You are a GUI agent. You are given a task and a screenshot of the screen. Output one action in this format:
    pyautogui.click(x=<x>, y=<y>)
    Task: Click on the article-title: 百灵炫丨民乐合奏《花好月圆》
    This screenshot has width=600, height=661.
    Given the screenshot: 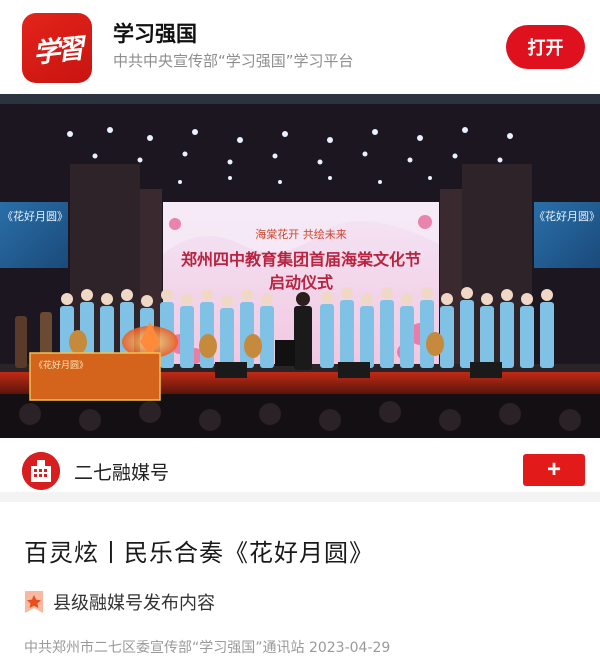 What is the action you would take?
    pyautogui.click(x=199, y=553)
    